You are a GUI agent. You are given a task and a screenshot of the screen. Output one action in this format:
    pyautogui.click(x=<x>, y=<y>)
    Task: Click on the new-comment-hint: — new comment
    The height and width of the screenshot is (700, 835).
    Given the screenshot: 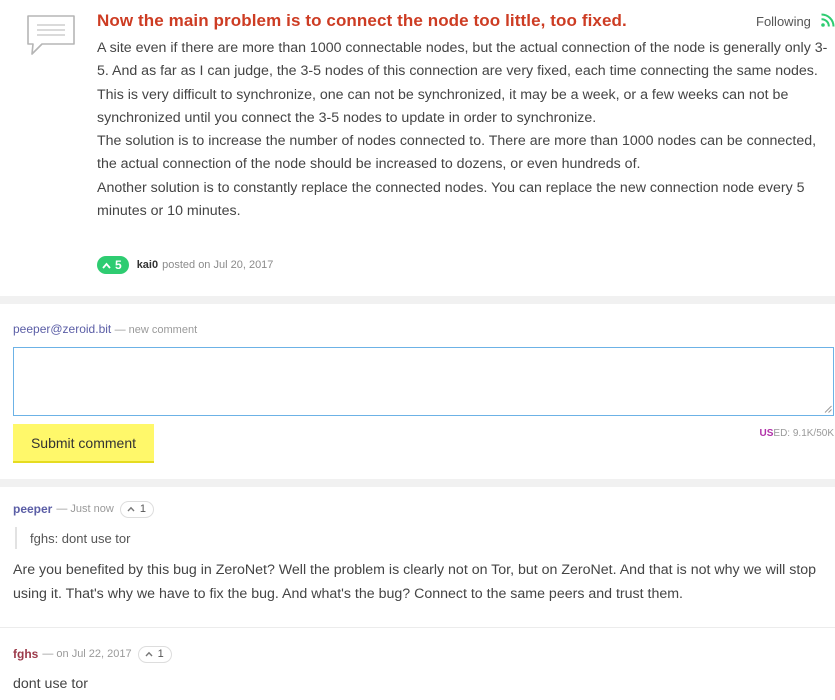 What is the action you would take?
    pyautogui.click(x=156, y=330)
    